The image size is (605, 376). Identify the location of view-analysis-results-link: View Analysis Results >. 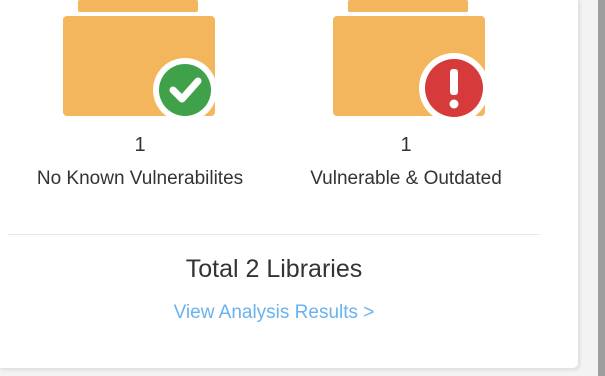
(274, 313).